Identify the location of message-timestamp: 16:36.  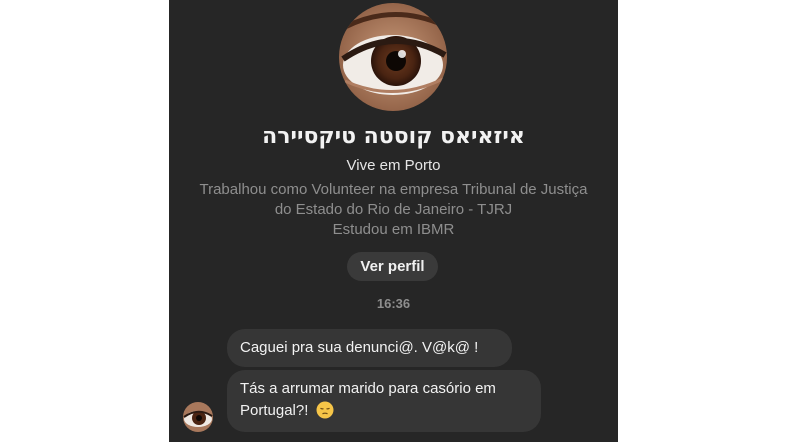
(393, 303).